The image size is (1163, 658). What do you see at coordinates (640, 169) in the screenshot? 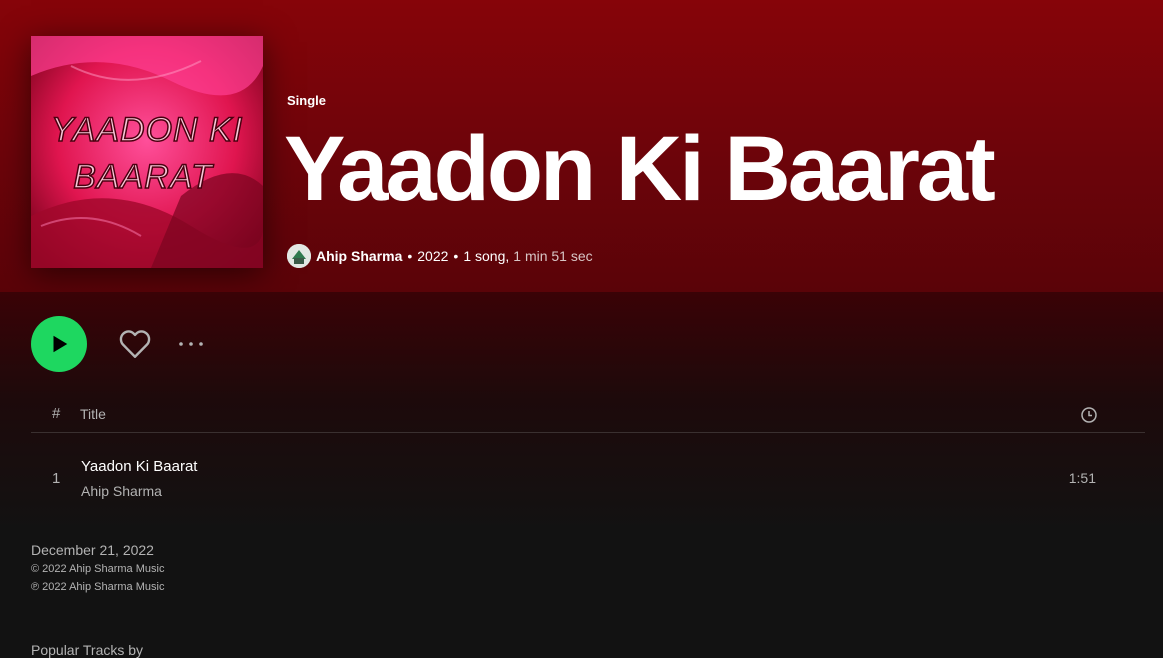
I see `page-title: Yaadon Ki Baarat` at bounding box center [640, 169].